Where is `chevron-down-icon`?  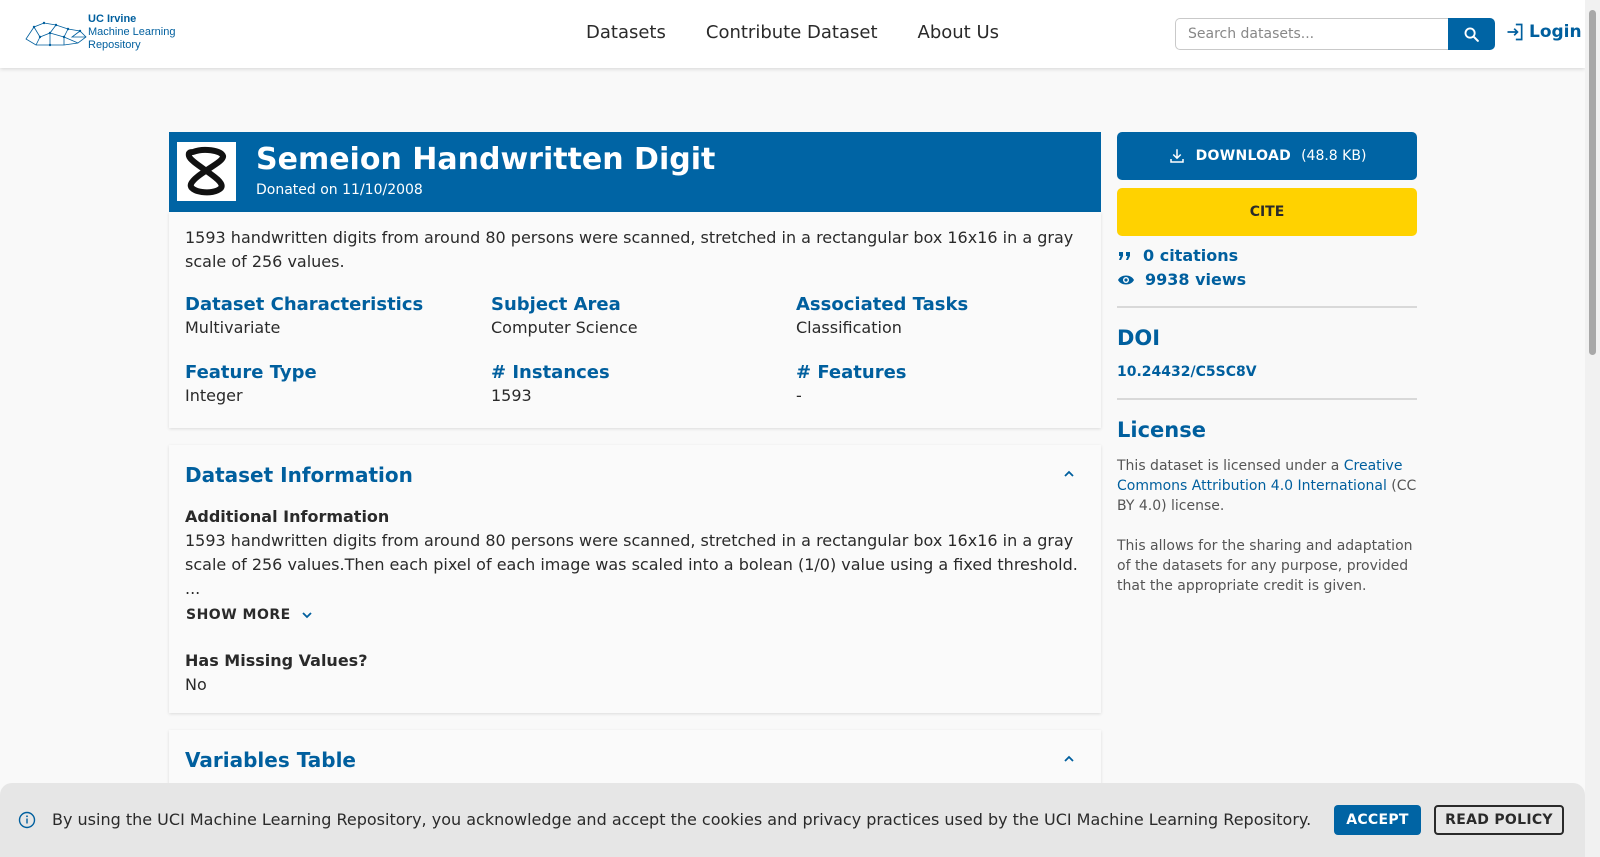
chevron-down-icon is located at coordinates (307, 615).